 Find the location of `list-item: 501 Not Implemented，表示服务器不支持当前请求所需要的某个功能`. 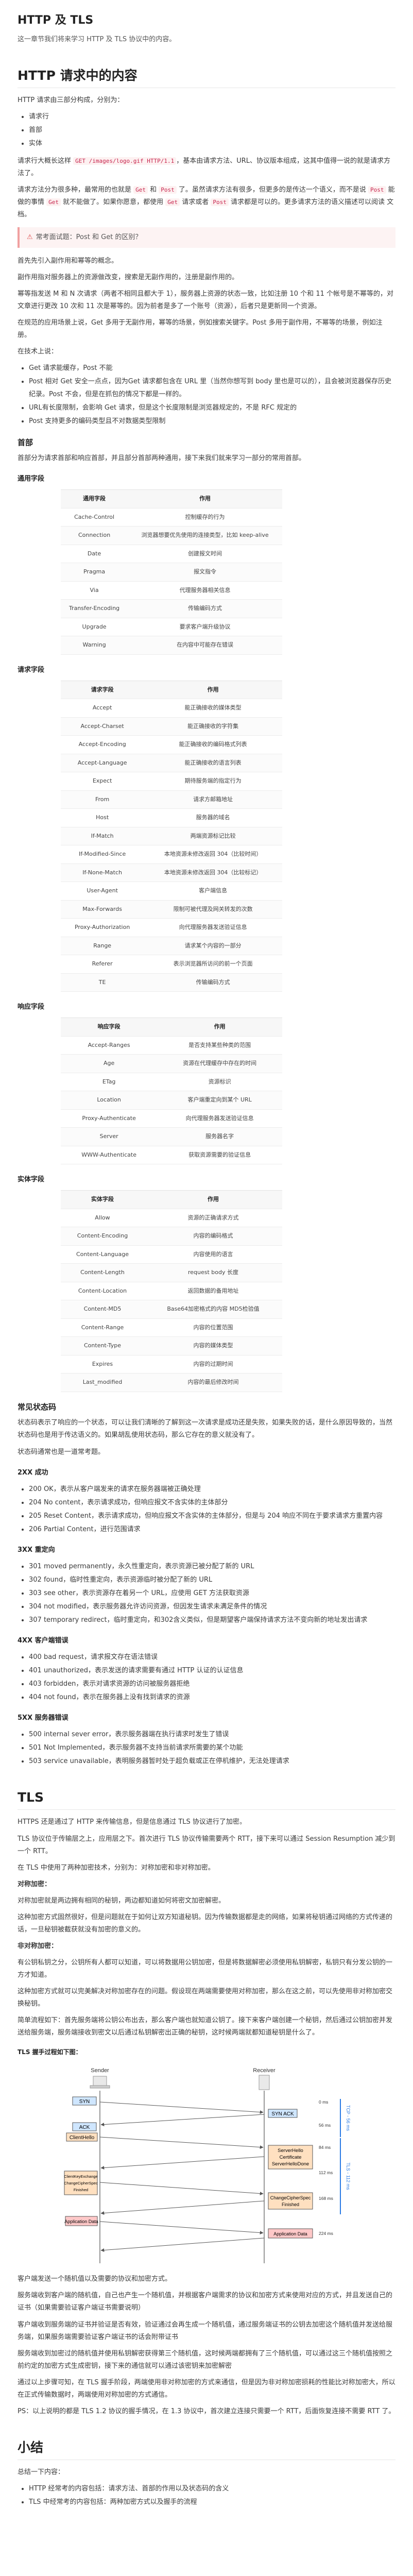

list-item: 501 Not Implemented，表示服务器不支持当前请求所需要的某个功能 is located at coordinates (212, 1748).